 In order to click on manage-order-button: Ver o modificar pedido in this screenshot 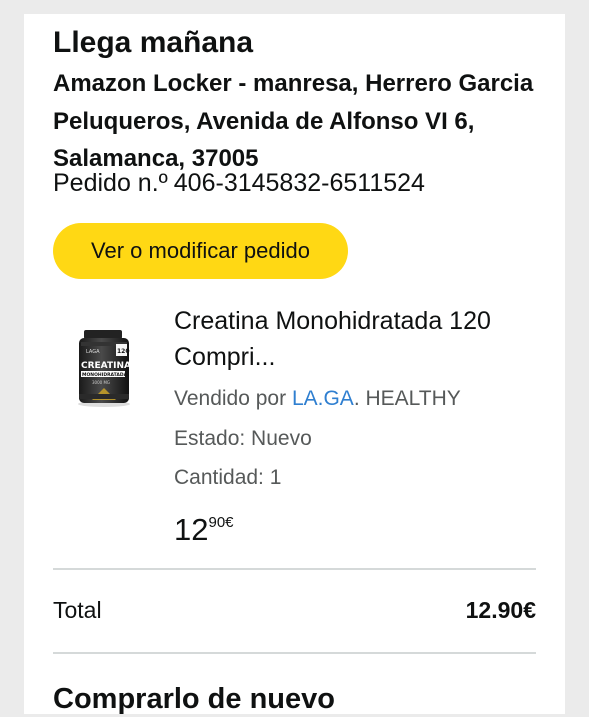, I will do `click(200, 251)`.